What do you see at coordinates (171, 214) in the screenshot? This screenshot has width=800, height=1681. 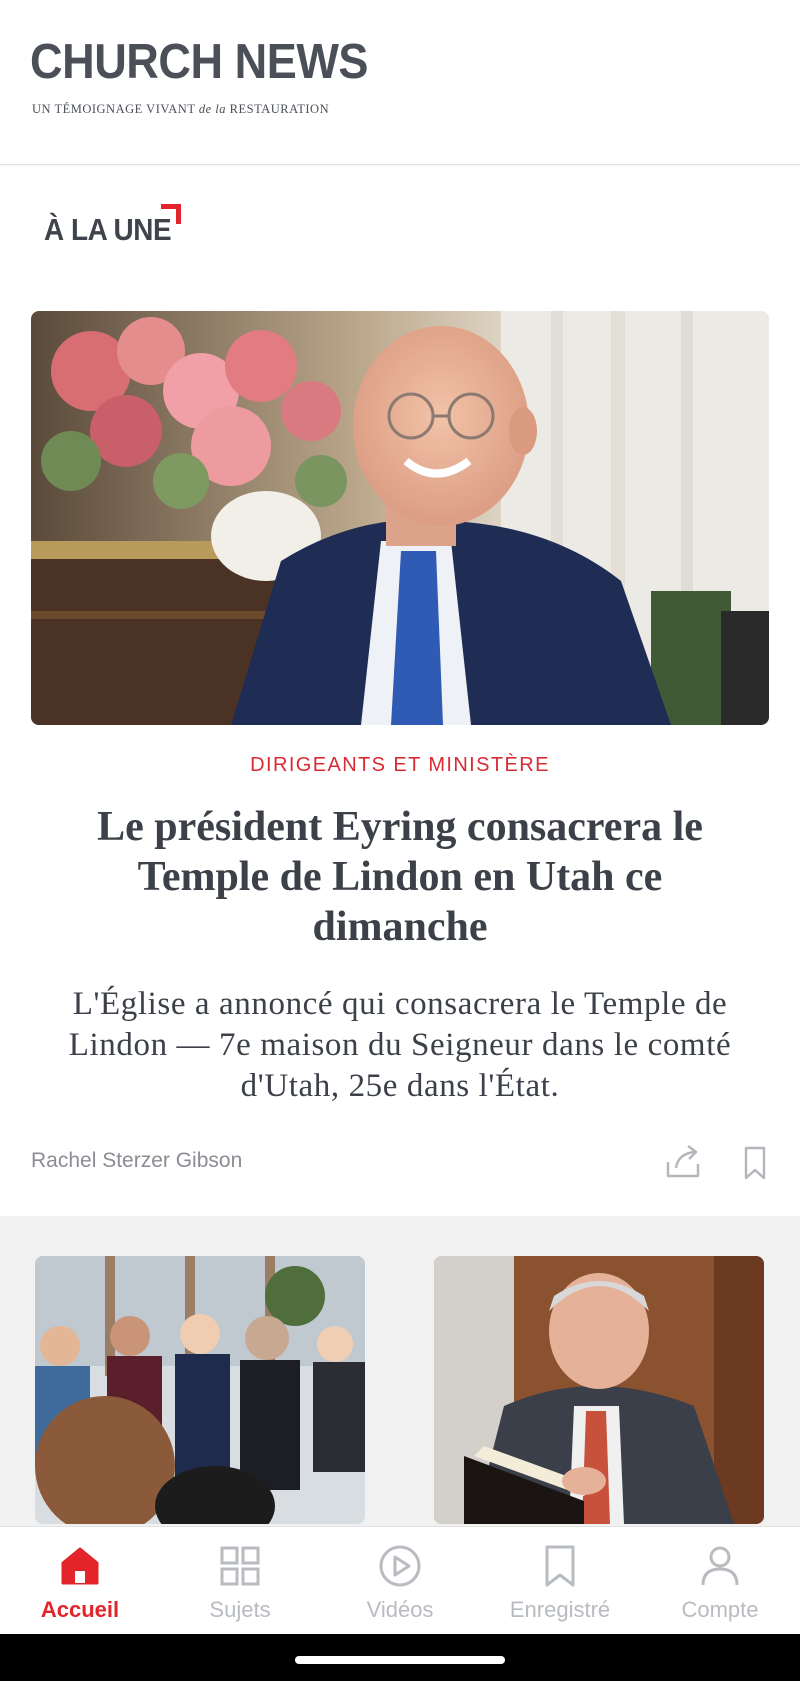 I see `corner-accent-icon` at bounding box center [171, 214].